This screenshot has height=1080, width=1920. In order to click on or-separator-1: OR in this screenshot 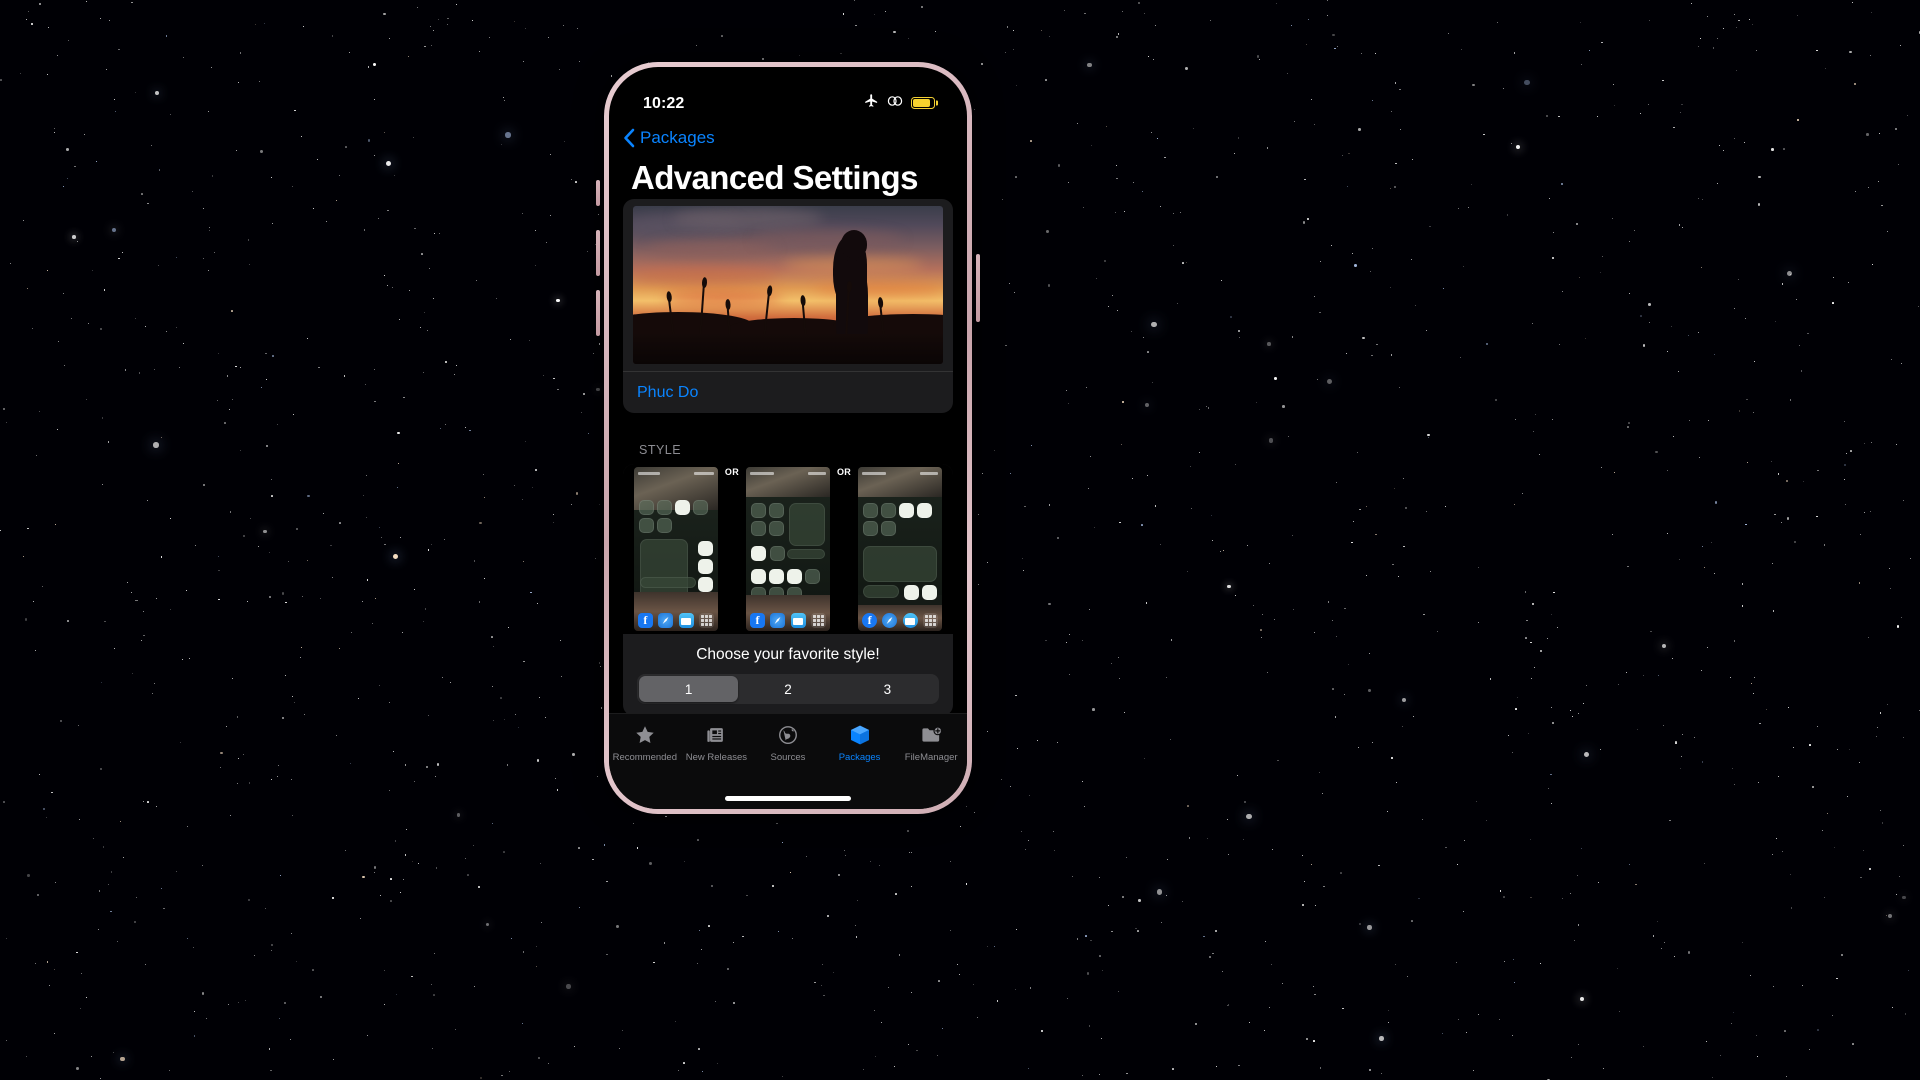, I will do `click(731, 472)`.